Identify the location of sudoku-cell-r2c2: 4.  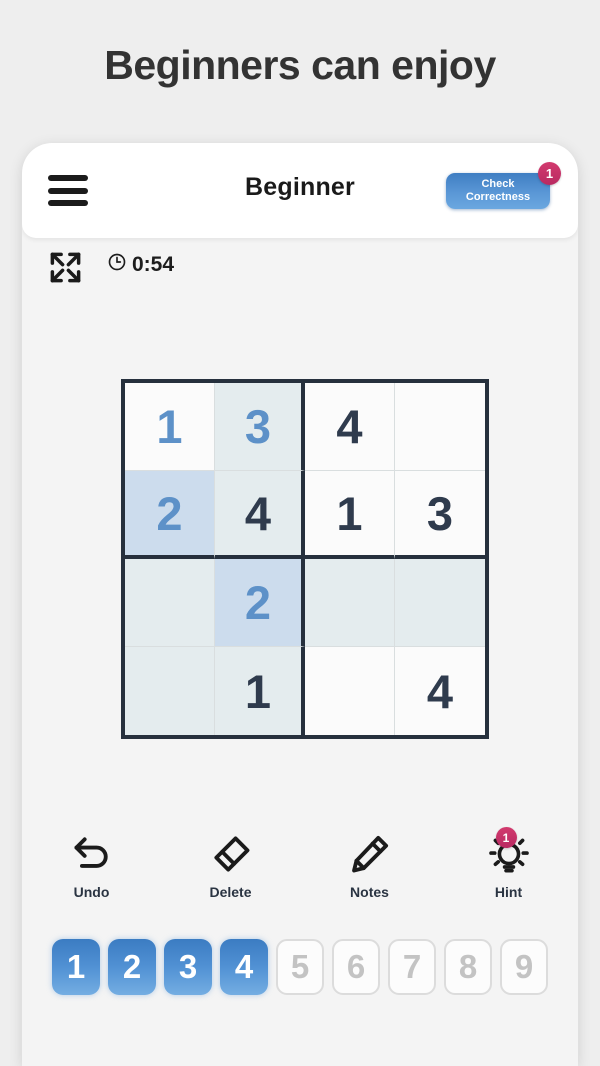
(260, 515).